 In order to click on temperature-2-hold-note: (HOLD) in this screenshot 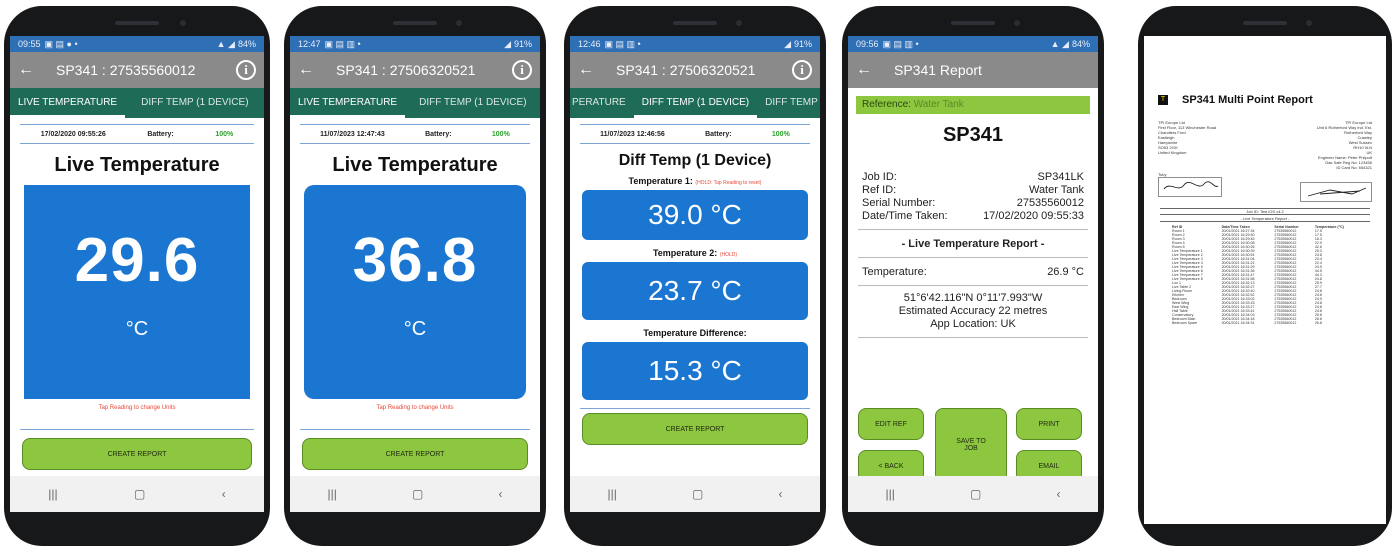, I will do `click(728, 255)`.